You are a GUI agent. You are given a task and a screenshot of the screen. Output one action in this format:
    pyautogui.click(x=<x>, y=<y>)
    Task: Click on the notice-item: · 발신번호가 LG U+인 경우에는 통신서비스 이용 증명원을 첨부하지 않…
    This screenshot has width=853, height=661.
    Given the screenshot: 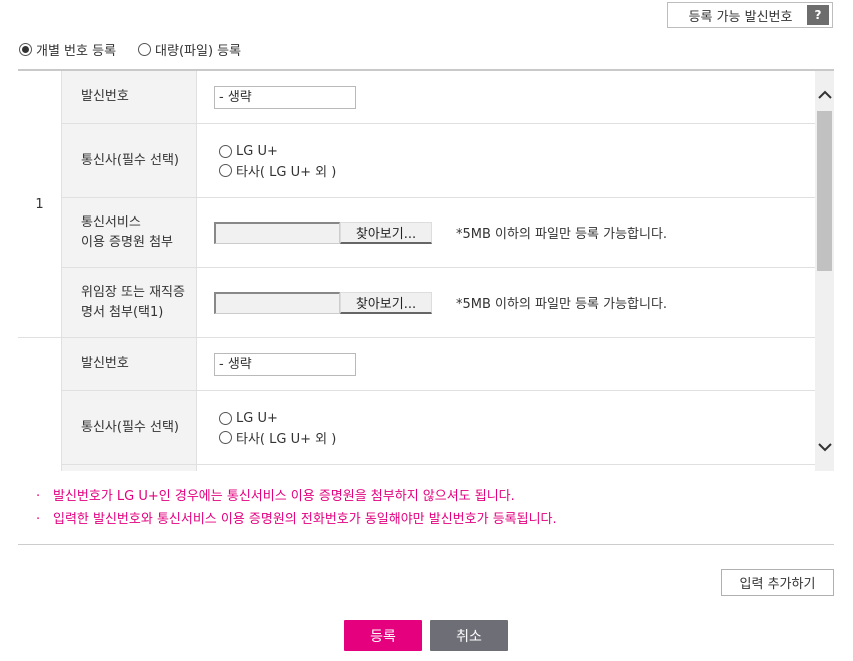 What is the action you would take?
    pyautogui.click(x=296, y=496)
    